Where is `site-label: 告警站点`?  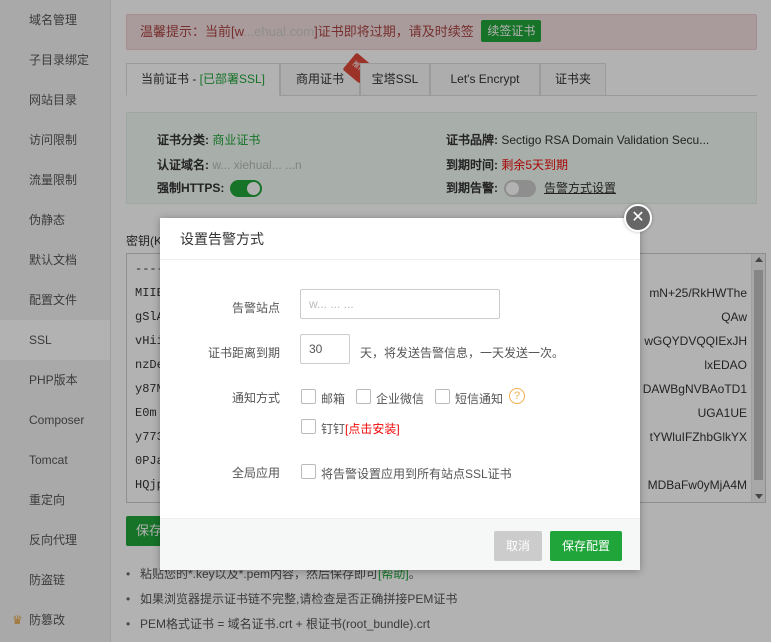 site-label: 告警站点 is located at coordinates (255, 308).